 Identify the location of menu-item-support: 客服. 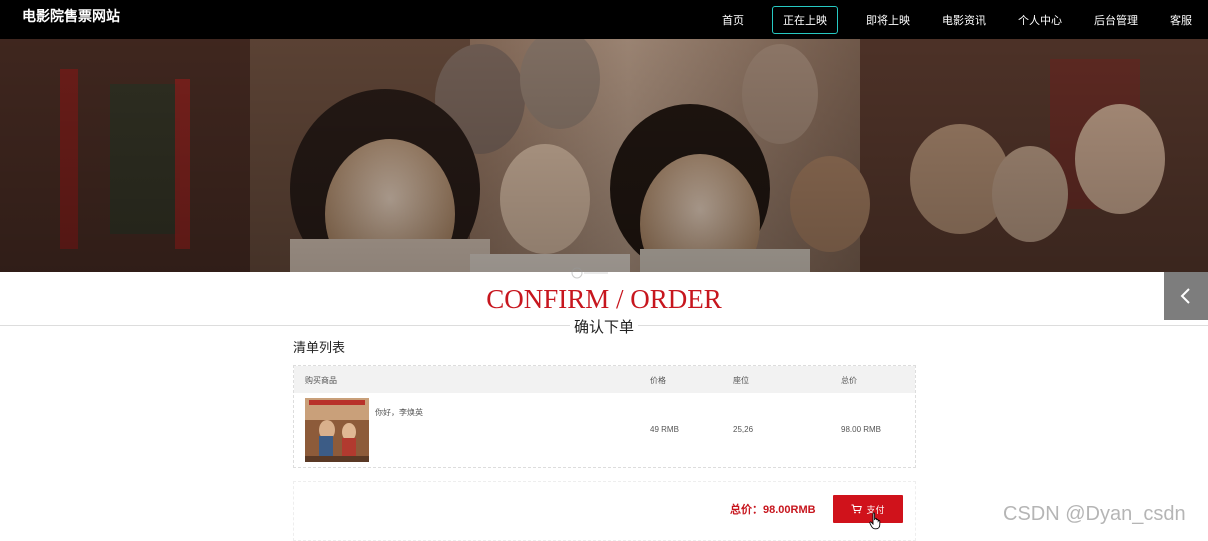
(1181, 20).